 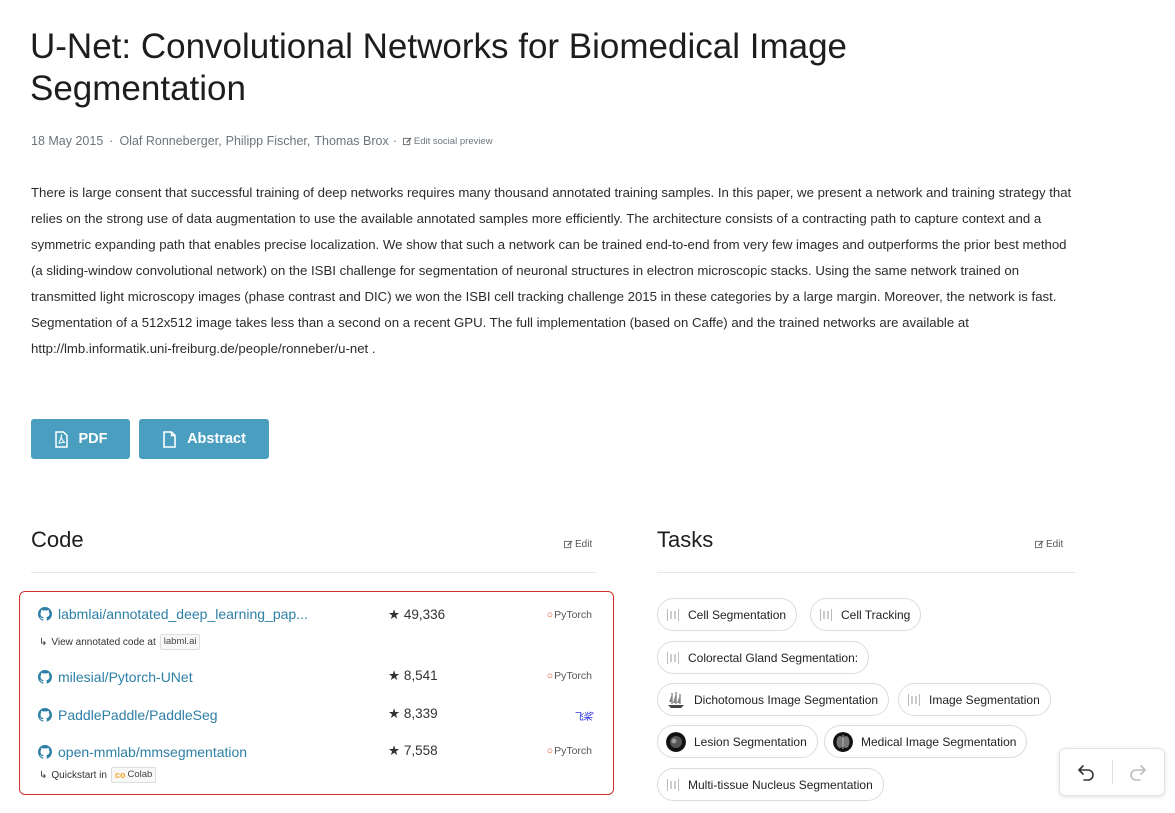 I want to click on abstract-button: Abstract, so click(x=204, y=439).